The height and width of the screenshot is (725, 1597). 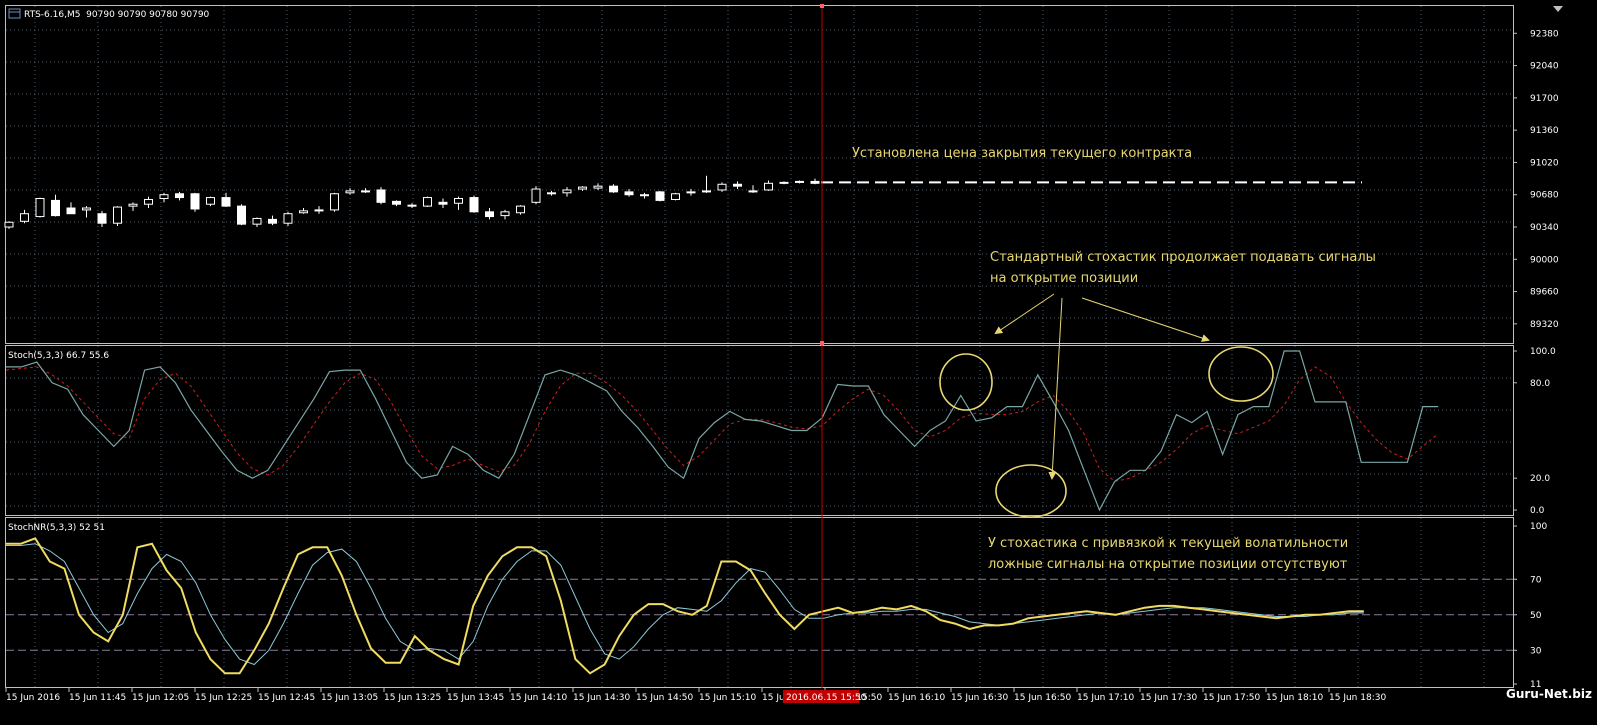 What do you see at coordinates (822, 6) in the screenshot?
I see `vline-marker-top` at bounding box center [822, 6].